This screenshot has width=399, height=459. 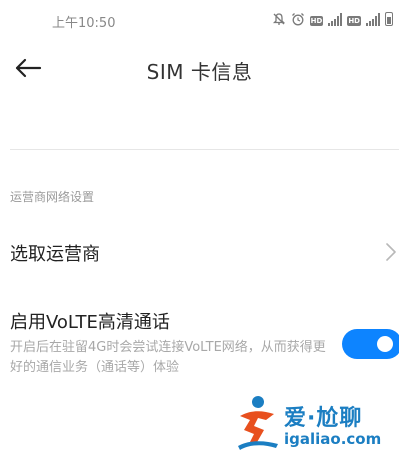 I want to click on battery-icon, so click(x=389, y=19).